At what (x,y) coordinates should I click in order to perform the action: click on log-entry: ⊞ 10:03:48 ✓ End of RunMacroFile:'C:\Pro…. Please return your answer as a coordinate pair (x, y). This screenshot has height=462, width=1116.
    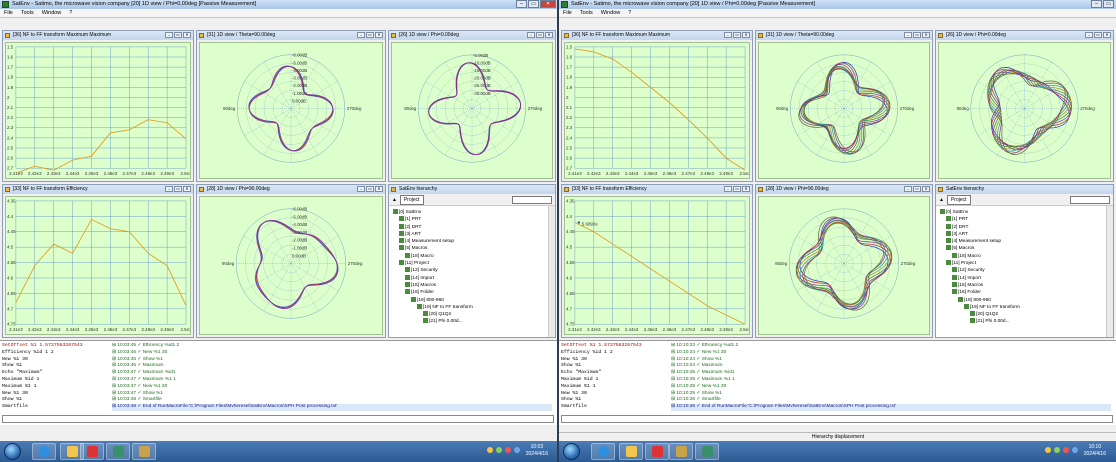
    Looking at the image, I should click on (332, 407).